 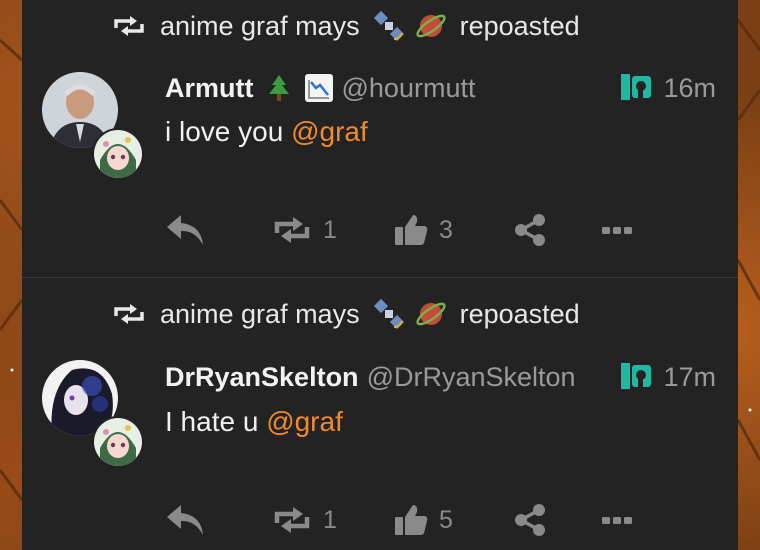 I want to click on action-bar: 1 5, so click(x=405, y=520).